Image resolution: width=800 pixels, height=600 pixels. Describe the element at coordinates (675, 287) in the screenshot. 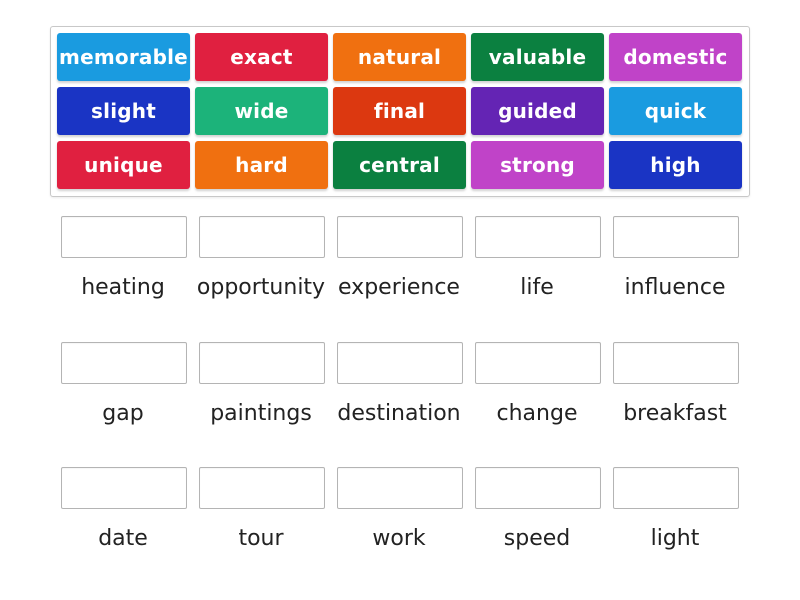

I see `target-word-label: influence` at that location.